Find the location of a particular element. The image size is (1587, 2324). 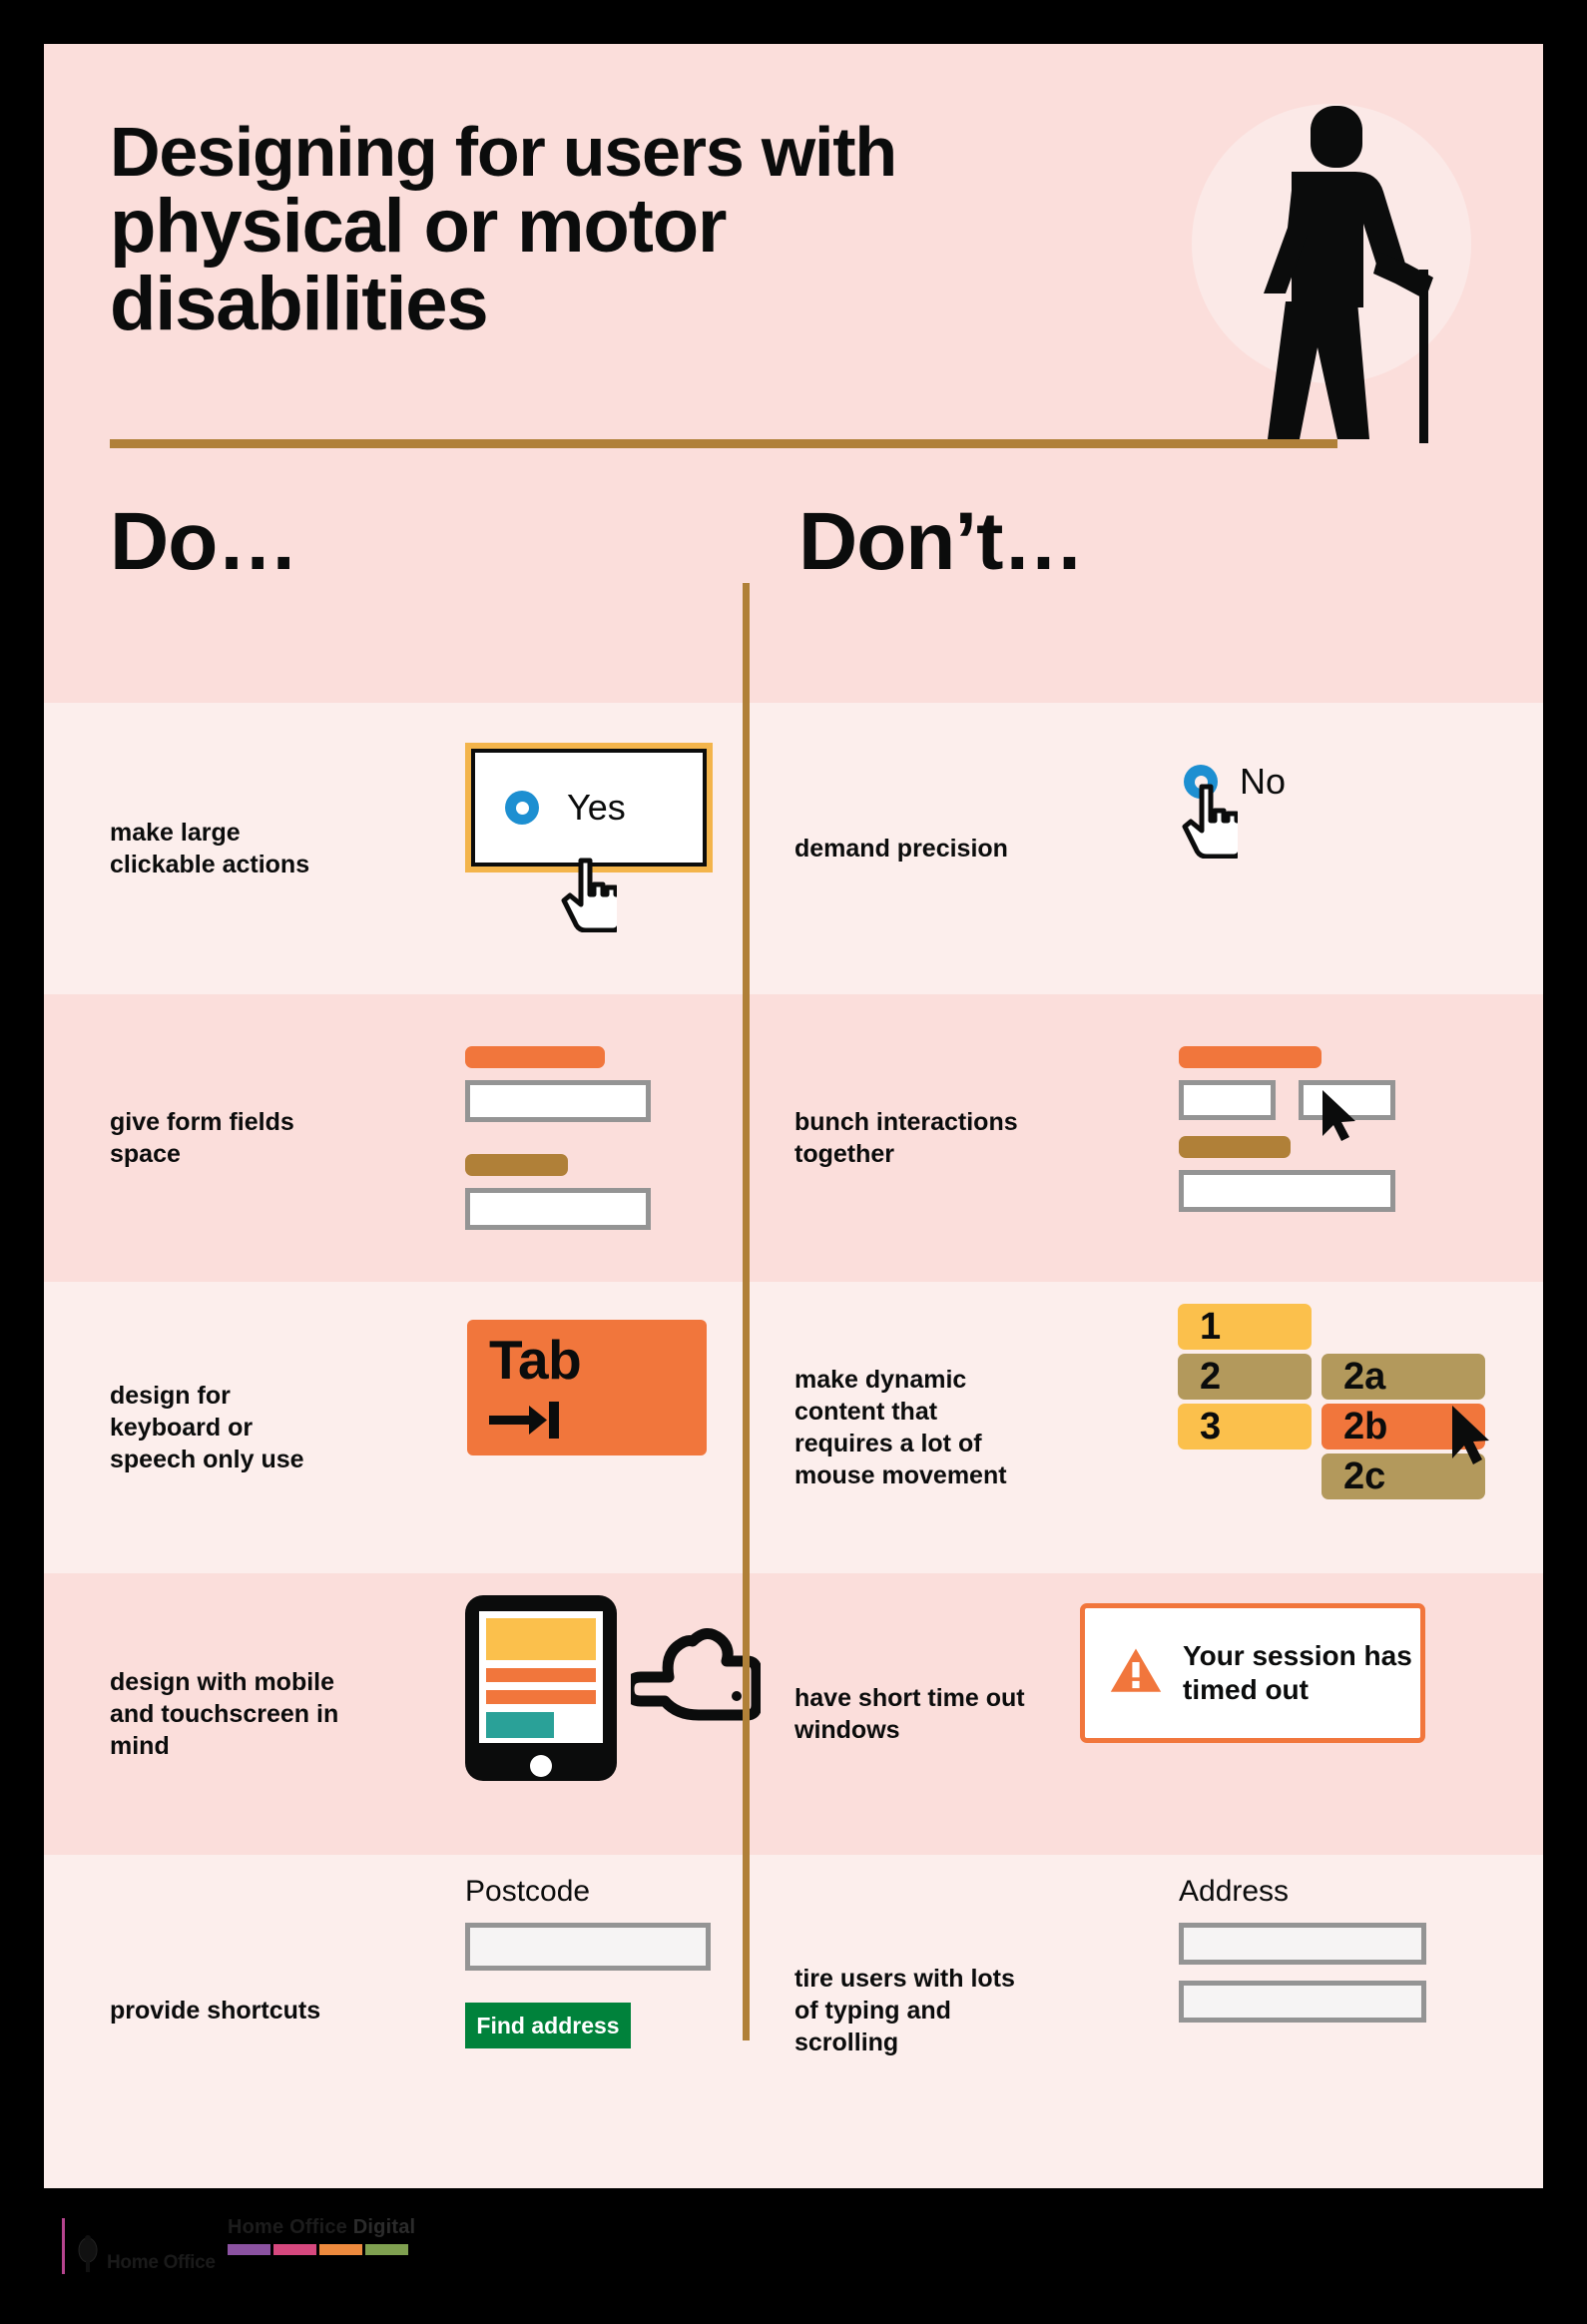

large-clickable-option: Yes is located at coordinates (589, 808).